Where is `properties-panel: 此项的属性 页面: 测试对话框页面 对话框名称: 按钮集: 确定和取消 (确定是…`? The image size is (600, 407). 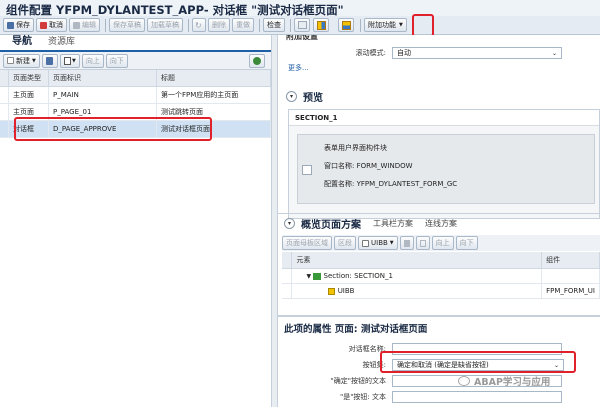
properties-panel: 此项的属性 页面: 测试对话框页面 对话框名称: 按钮集: 确定和取消 (确定是… is located at coordinates (439, 361).